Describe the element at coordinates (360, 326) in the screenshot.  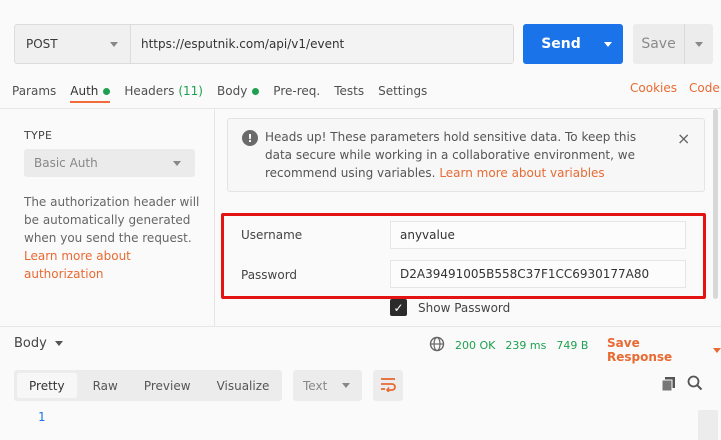
I see `response-divider` at that location.